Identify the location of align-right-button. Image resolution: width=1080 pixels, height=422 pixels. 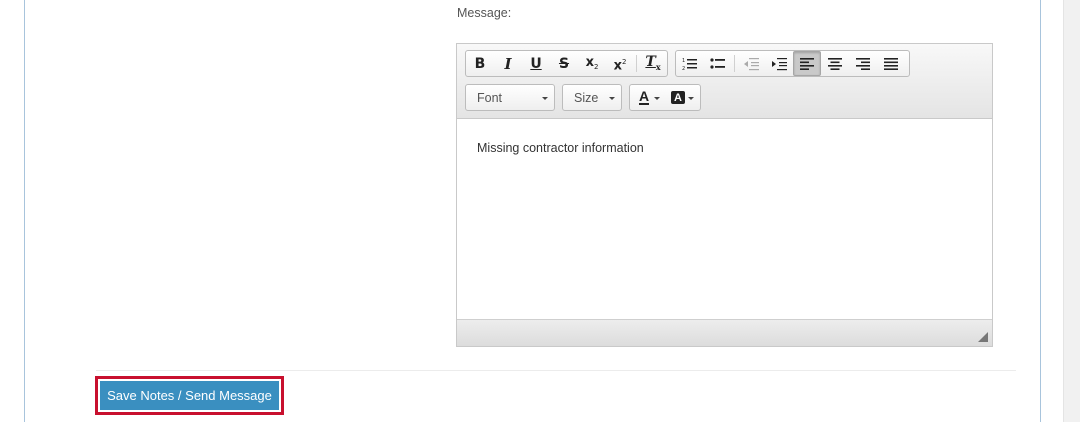
(863, 63).